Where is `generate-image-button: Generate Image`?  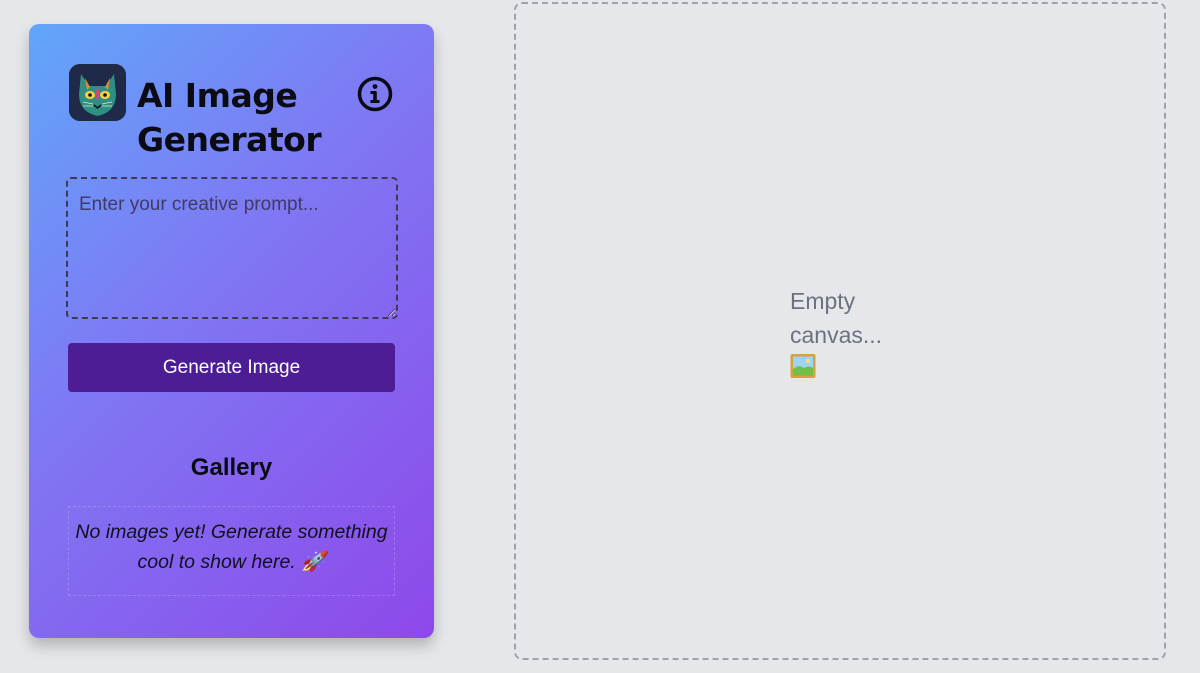 generate-image-button: Generate Image is located at coordinates (231, 367).